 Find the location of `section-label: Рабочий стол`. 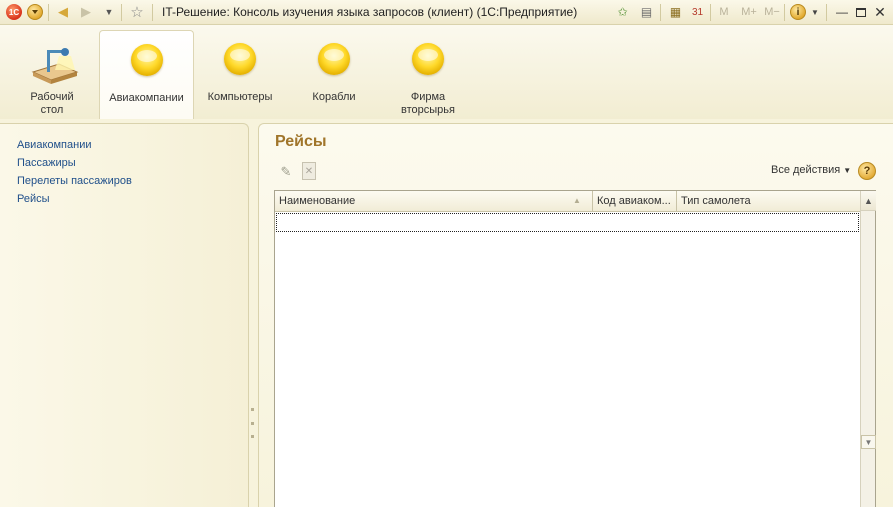

section-label: Рабочий стол is located at coordinates (52, 104).